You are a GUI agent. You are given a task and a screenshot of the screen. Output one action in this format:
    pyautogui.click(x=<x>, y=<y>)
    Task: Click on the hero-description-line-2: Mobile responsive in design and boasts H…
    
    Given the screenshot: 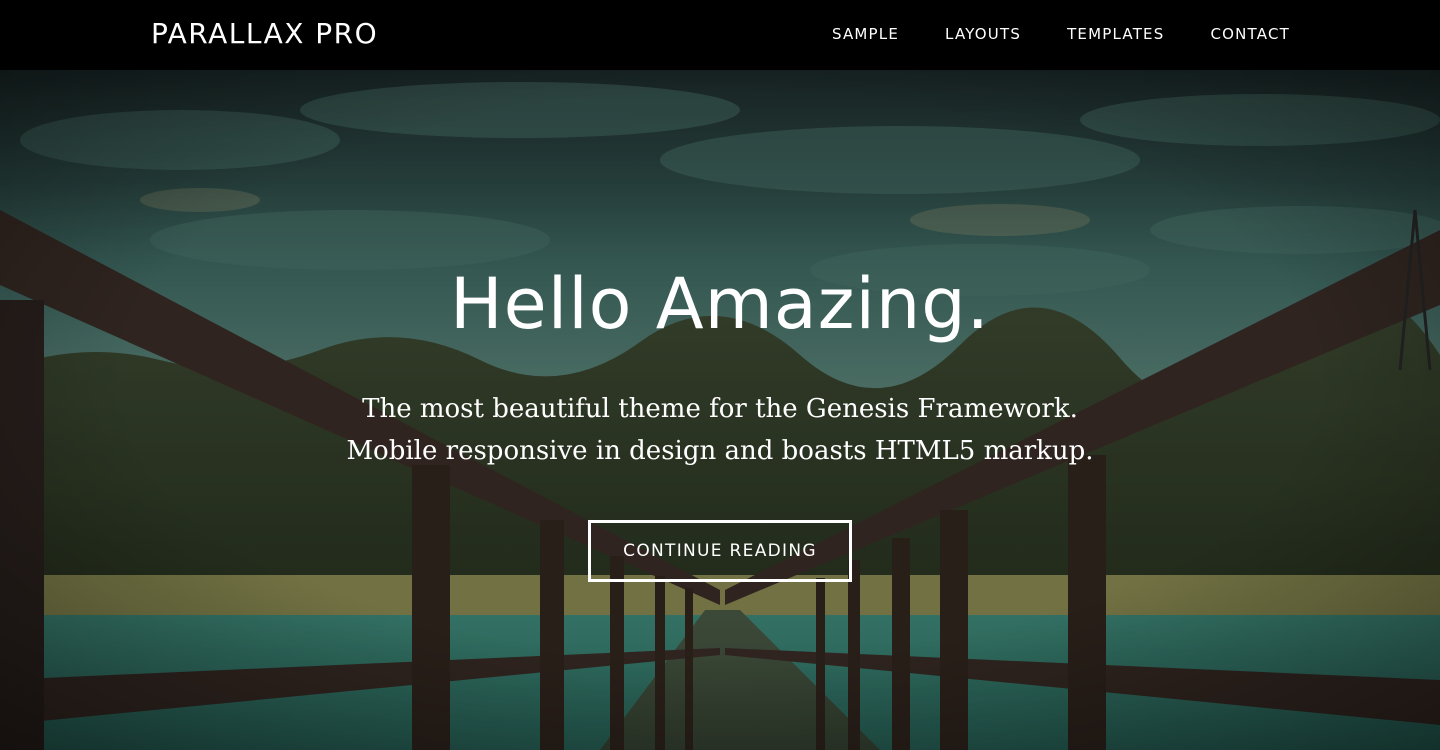 What is the action you would take?
    pyautogui.click(x=720, y=451)
    